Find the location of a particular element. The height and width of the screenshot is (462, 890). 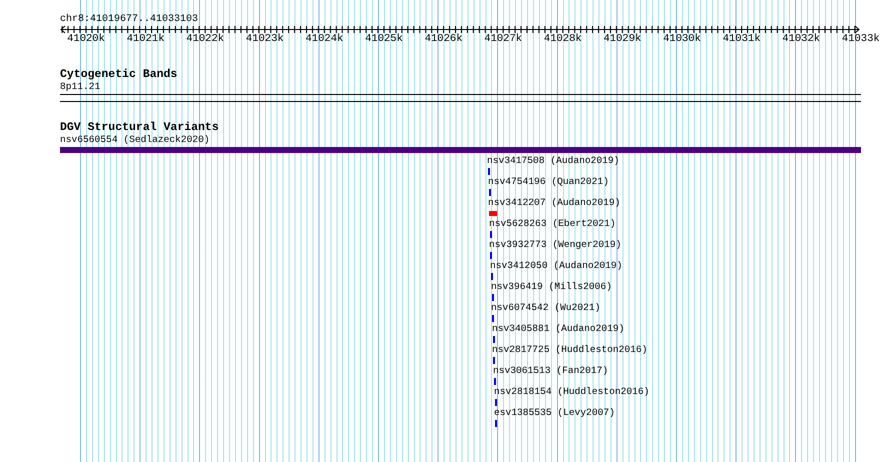

variant-label: nsv3932773 (Wenger2019) is located at coordinates (555, 244).